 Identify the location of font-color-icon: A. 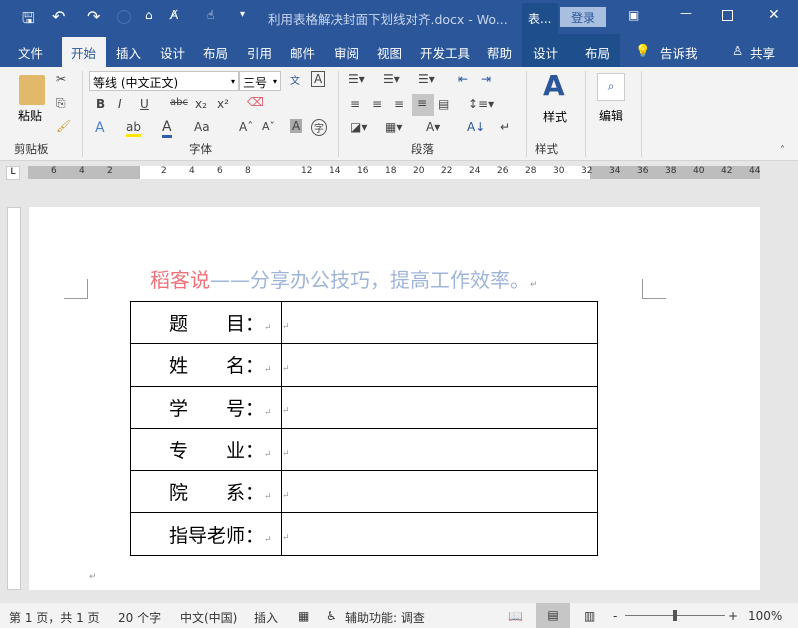
(167, 128).